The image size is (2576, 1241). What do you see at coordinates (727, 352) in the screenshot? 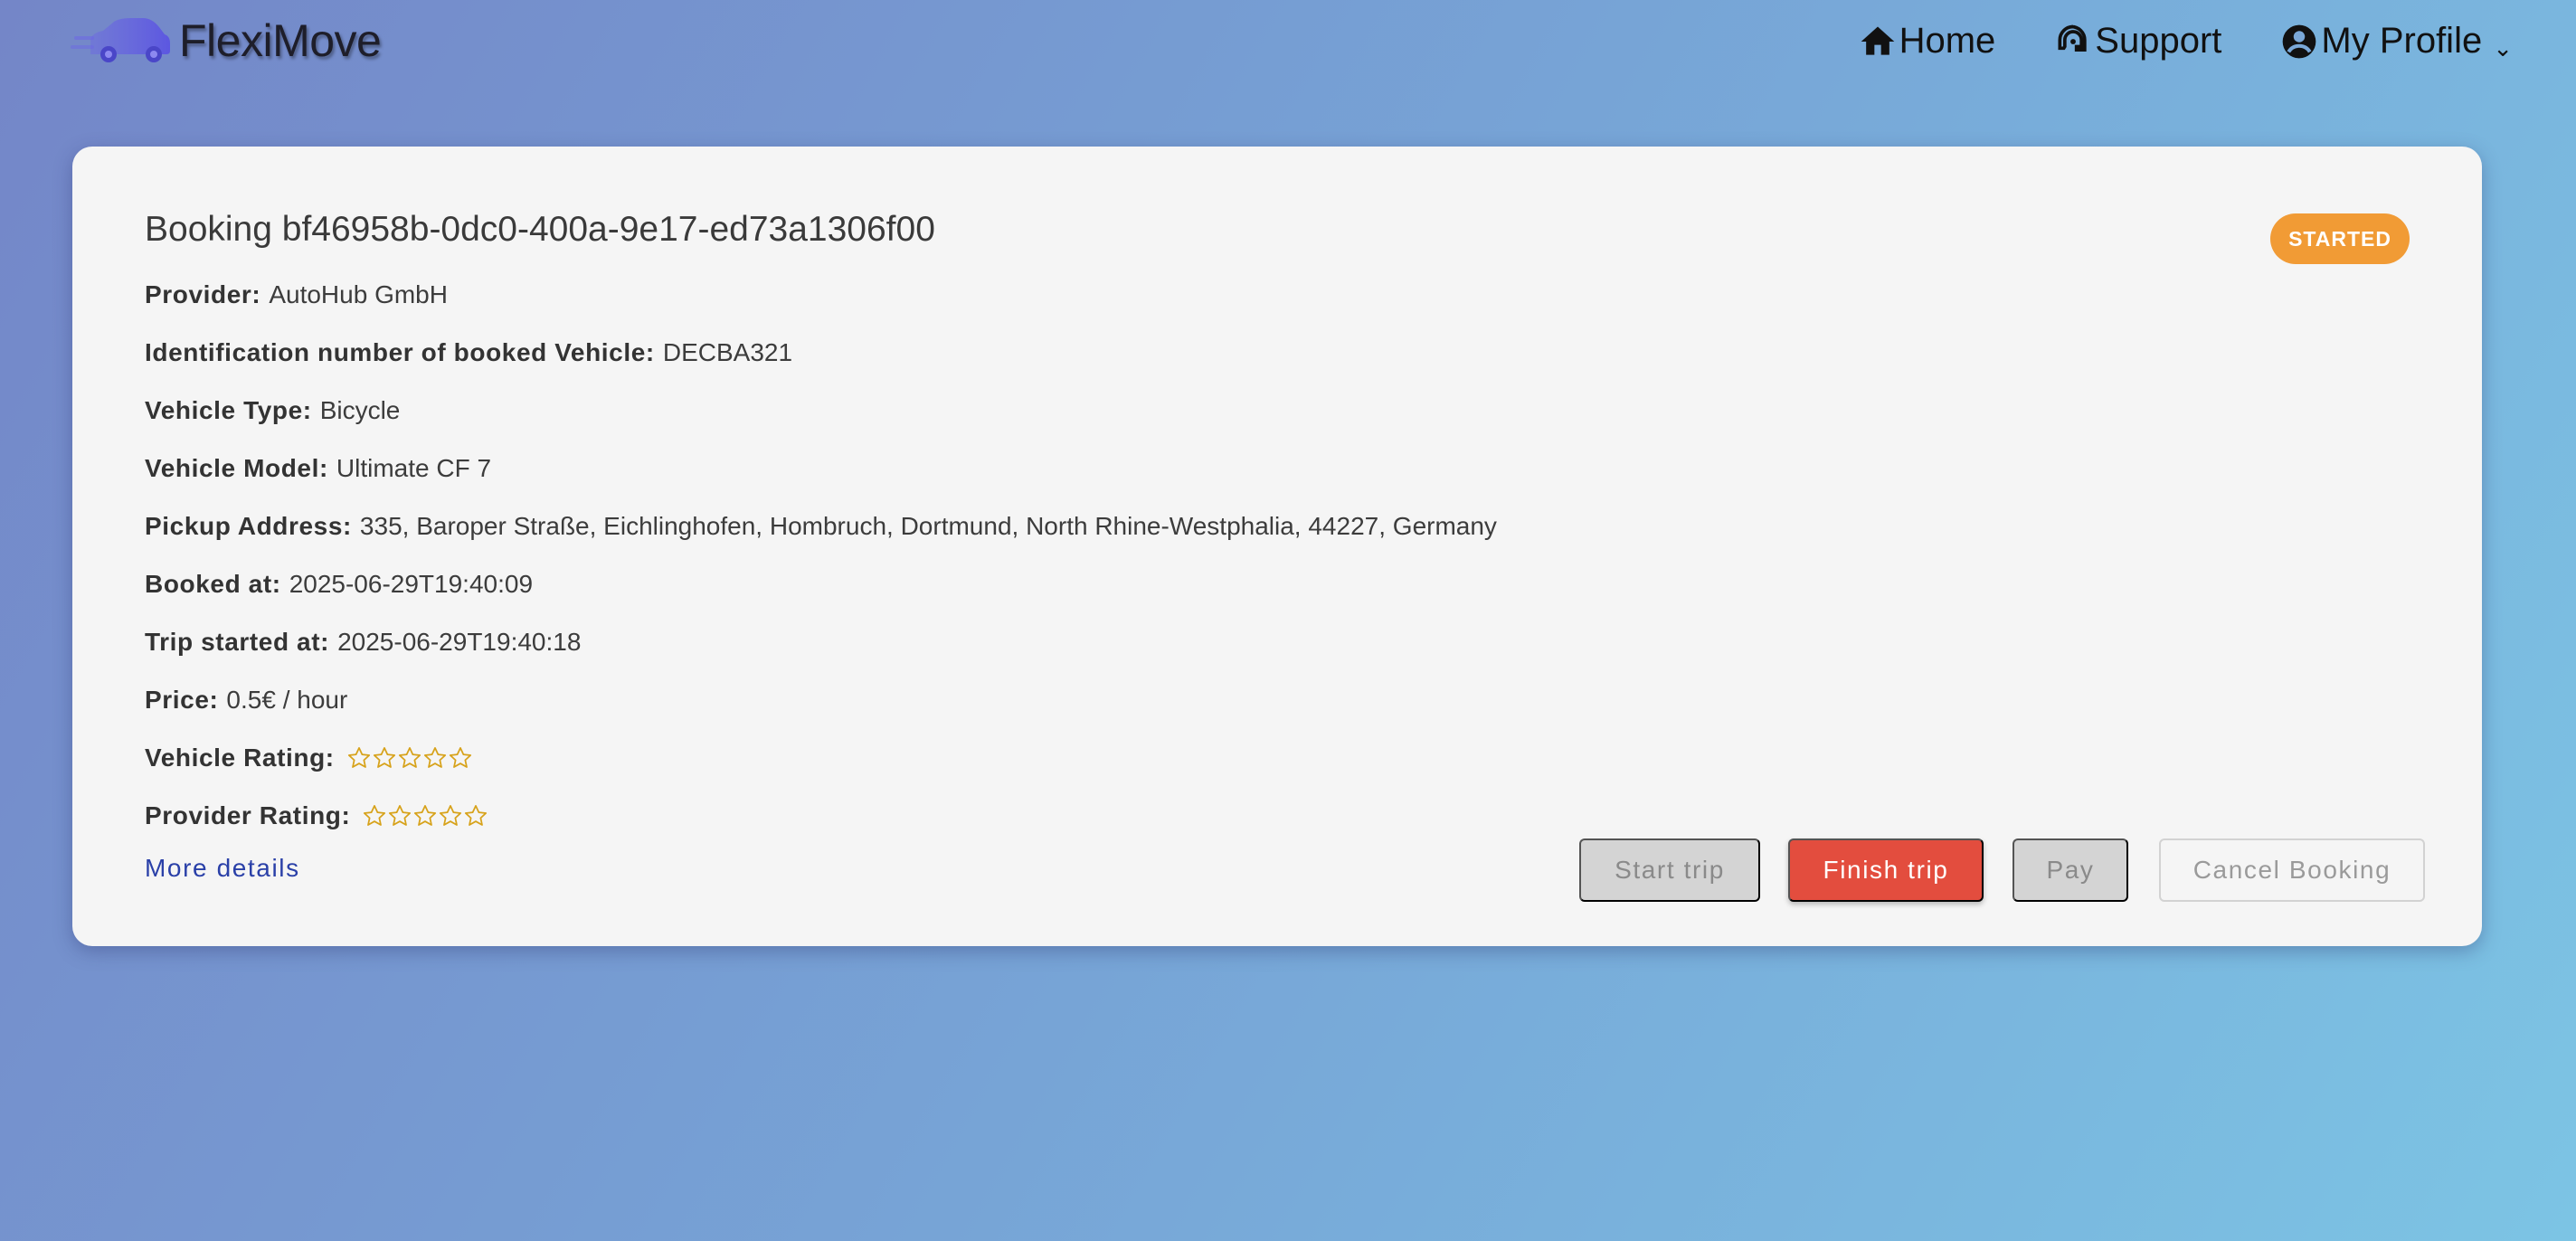
I see `detail-value: DECBA321` at bounding box center [727, 352].